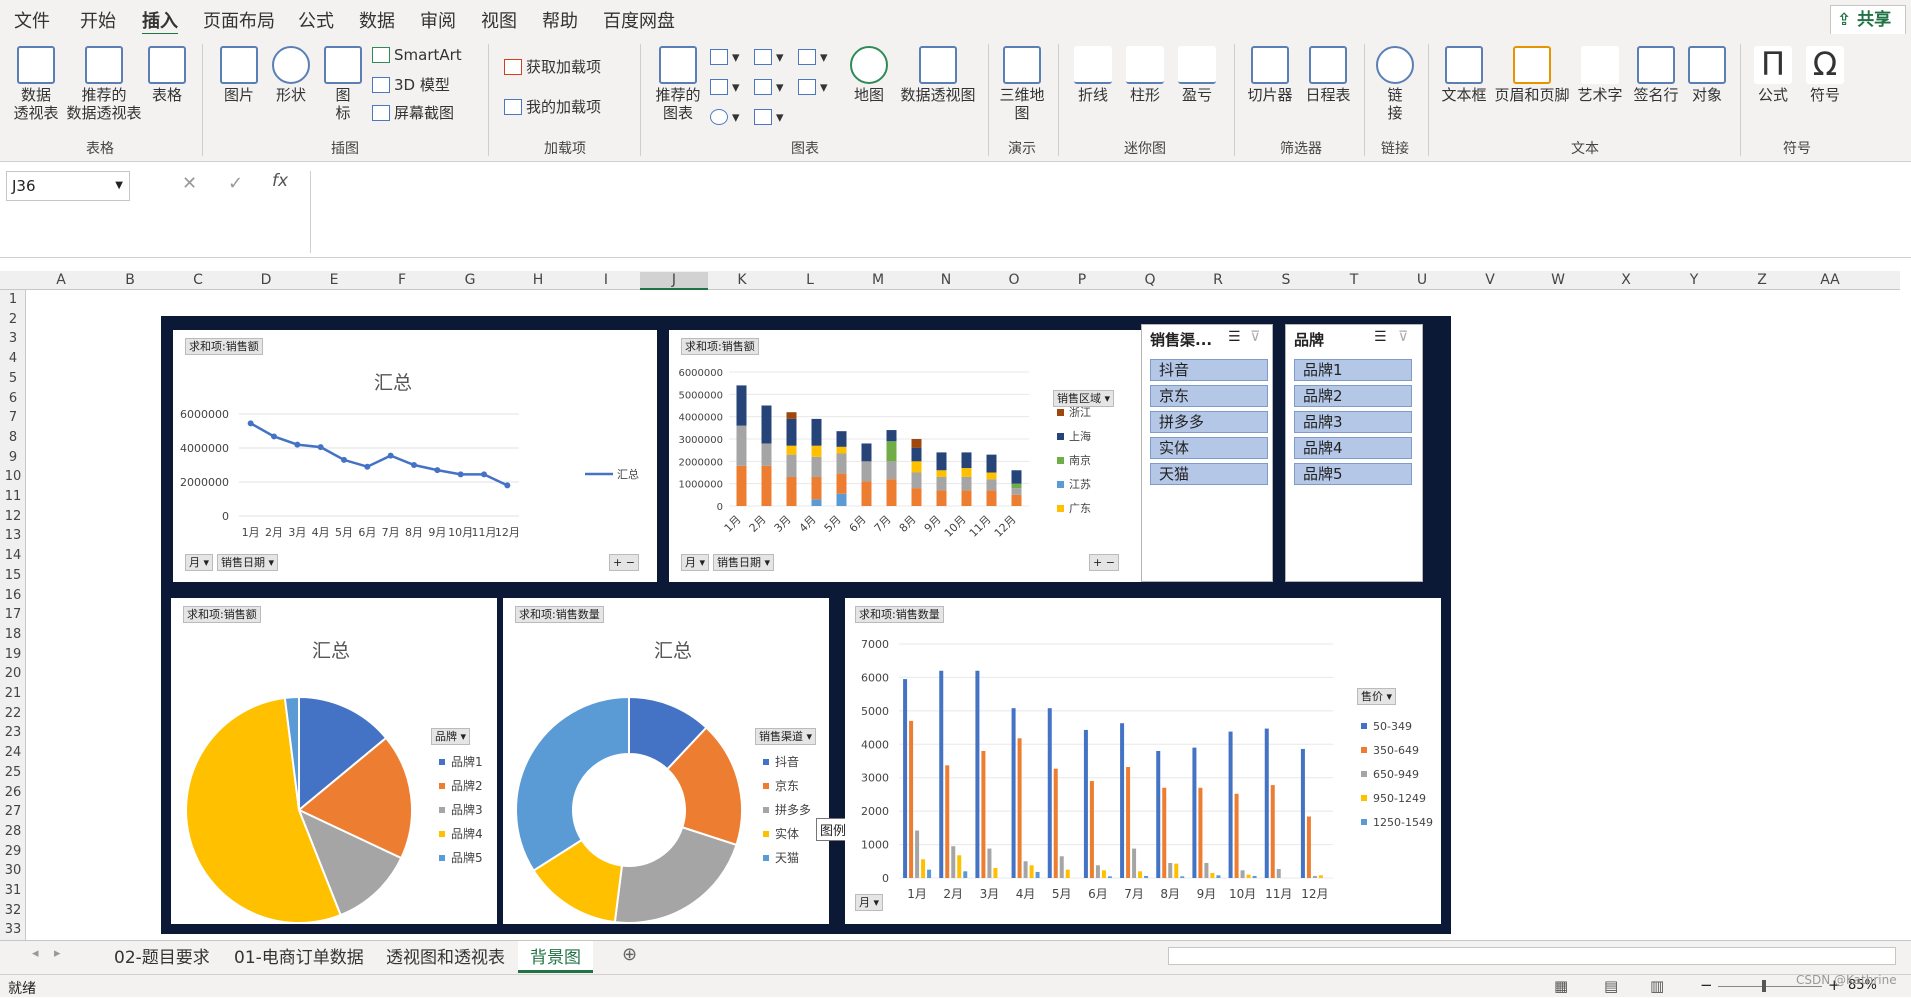 The width and height of the screenshot is (1911, 998). Describe the element at coordinates (1561, 986) in the screenshot. I see `normal-view-icon: ▦` at that location.